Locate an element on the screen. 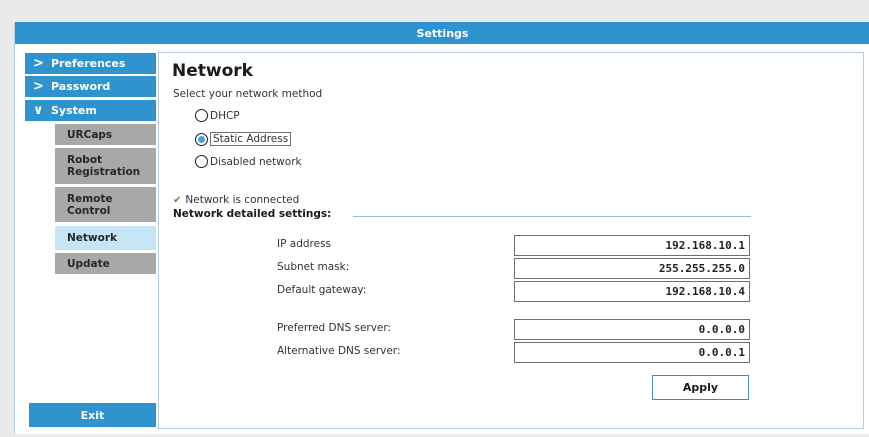  sidebar-item-label: Robot Registration is located at coordinates (104, 166).